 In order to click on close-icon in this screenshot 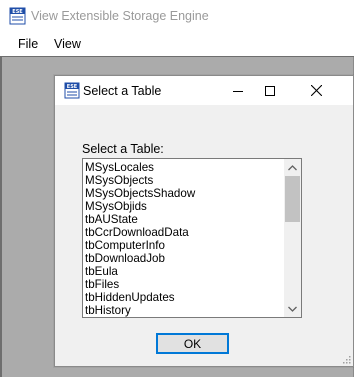, I will do `click(316, 90)`.